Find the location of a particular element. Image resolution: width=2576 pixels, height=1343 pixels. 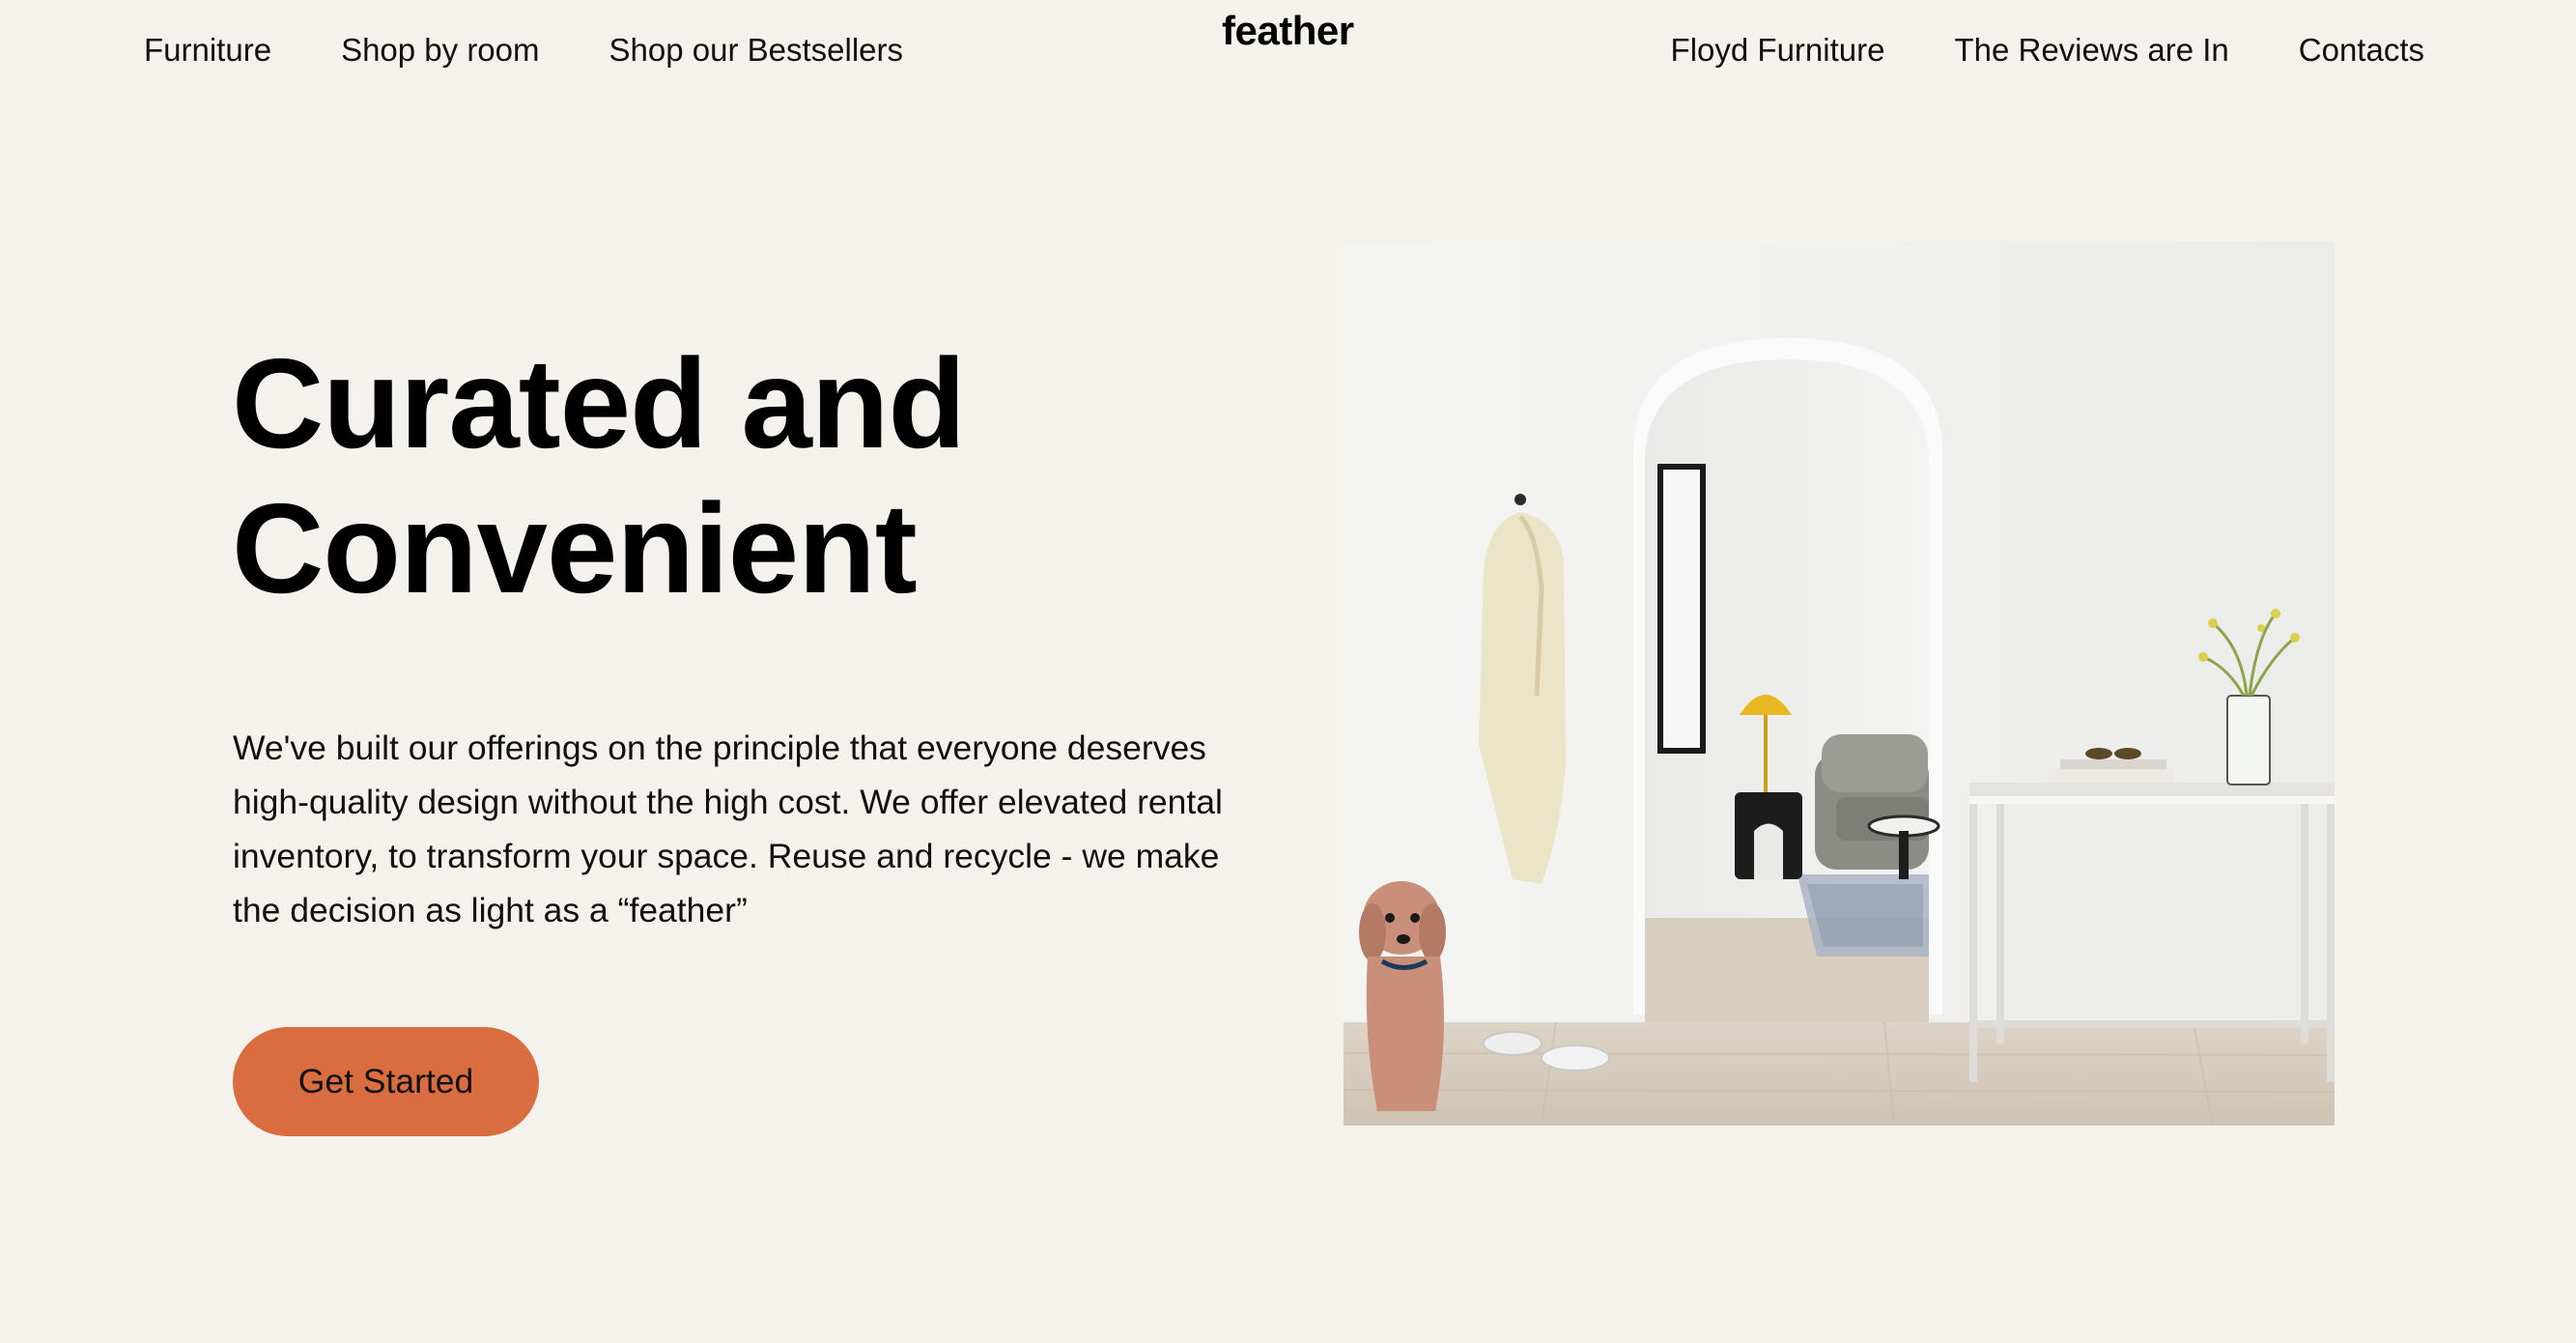

hero-title: Curated and Convenient is located at coordinates (763, 476).